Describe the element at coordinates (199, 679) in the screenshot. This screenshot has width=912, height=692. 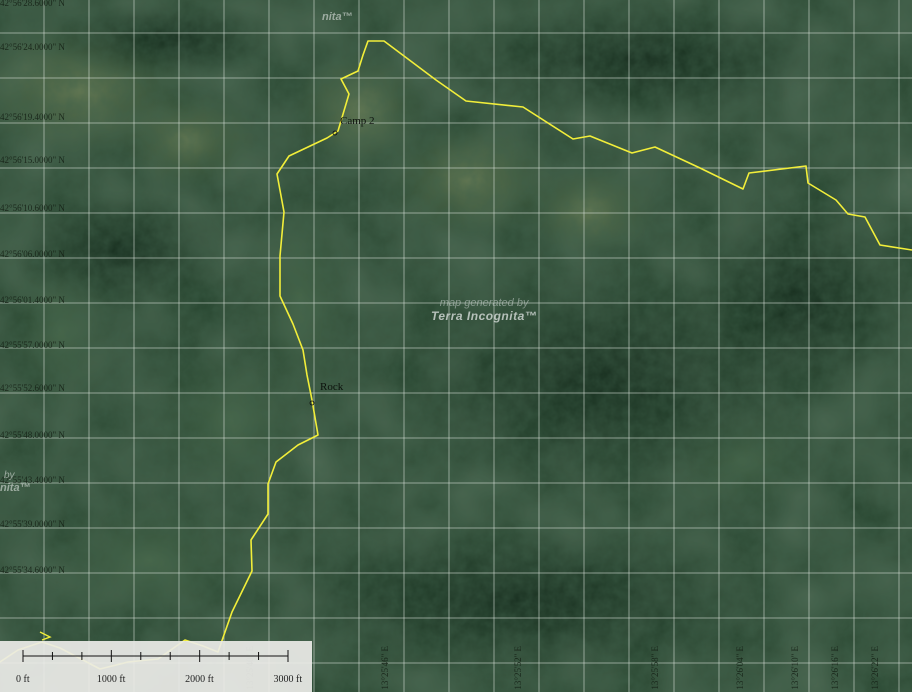
I see `scale-label: 2000 ft` at that location.